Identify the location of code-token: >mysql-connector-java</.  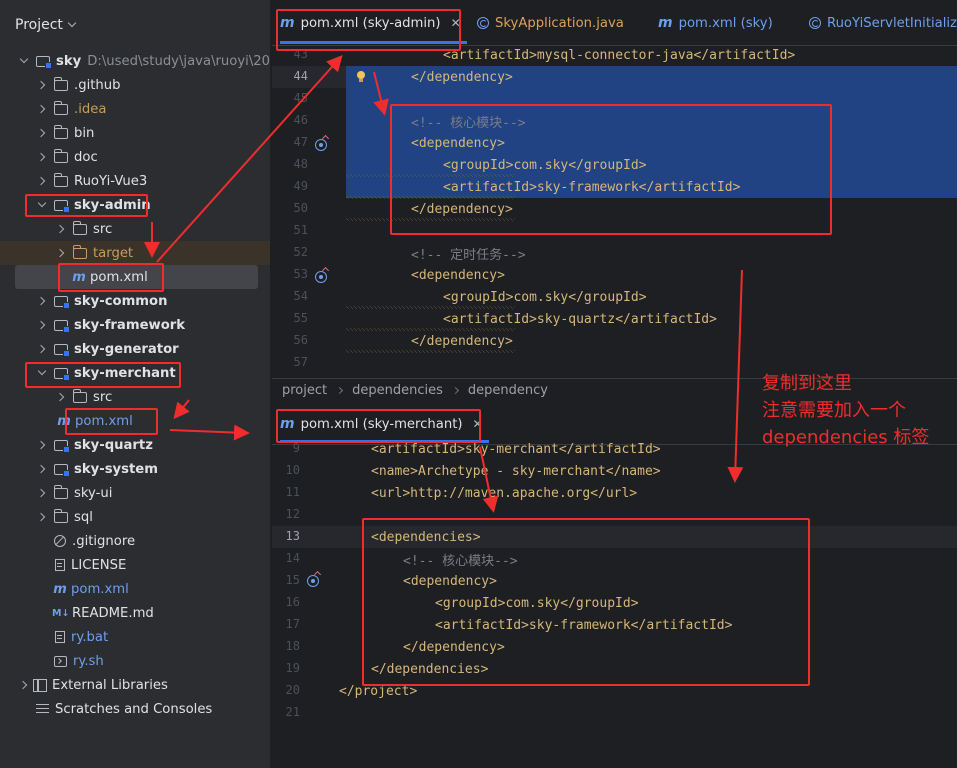
(619, 55).